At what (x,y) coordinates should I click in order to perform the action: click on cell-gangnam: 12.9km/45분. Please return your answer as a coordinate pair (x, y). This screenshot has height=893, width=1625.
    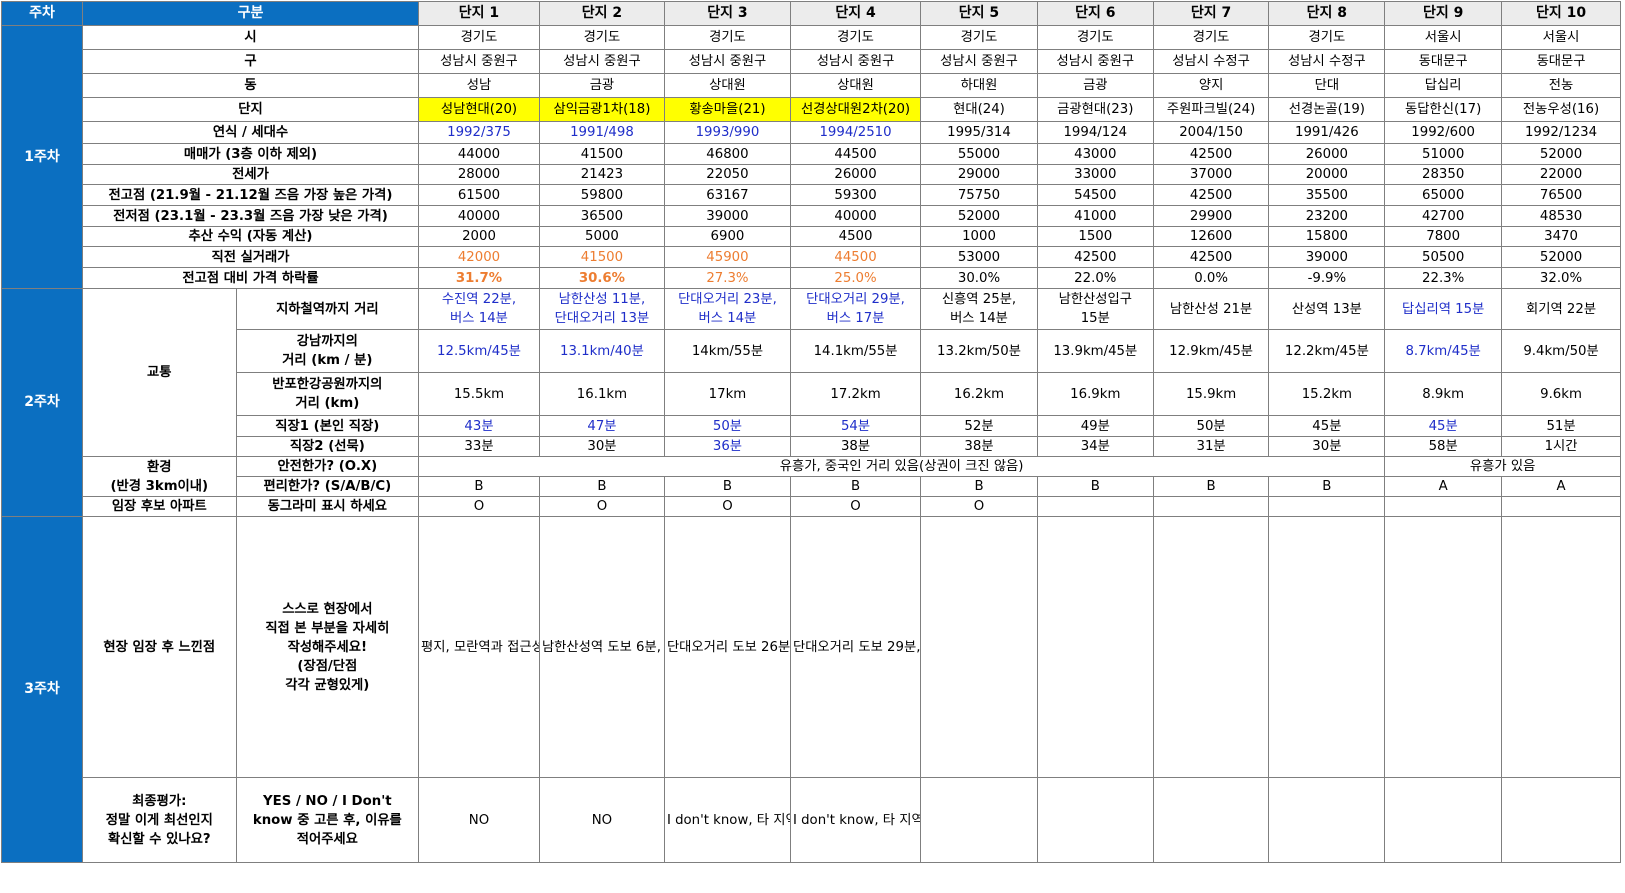
    Looking at the image, I should click on (1211, 351).